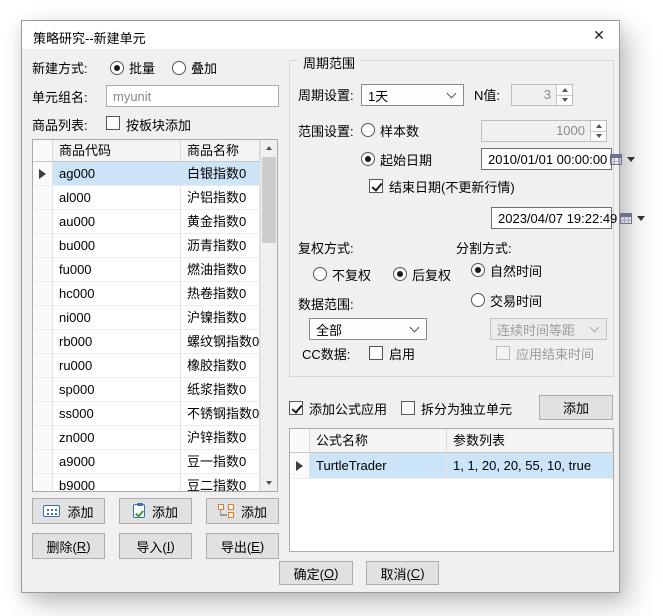 This screenshot has width=663, height=616. Describe the element at coordinates (220, 270) in the screenshot. I see `cell-name: 燃油指数0` at that location.